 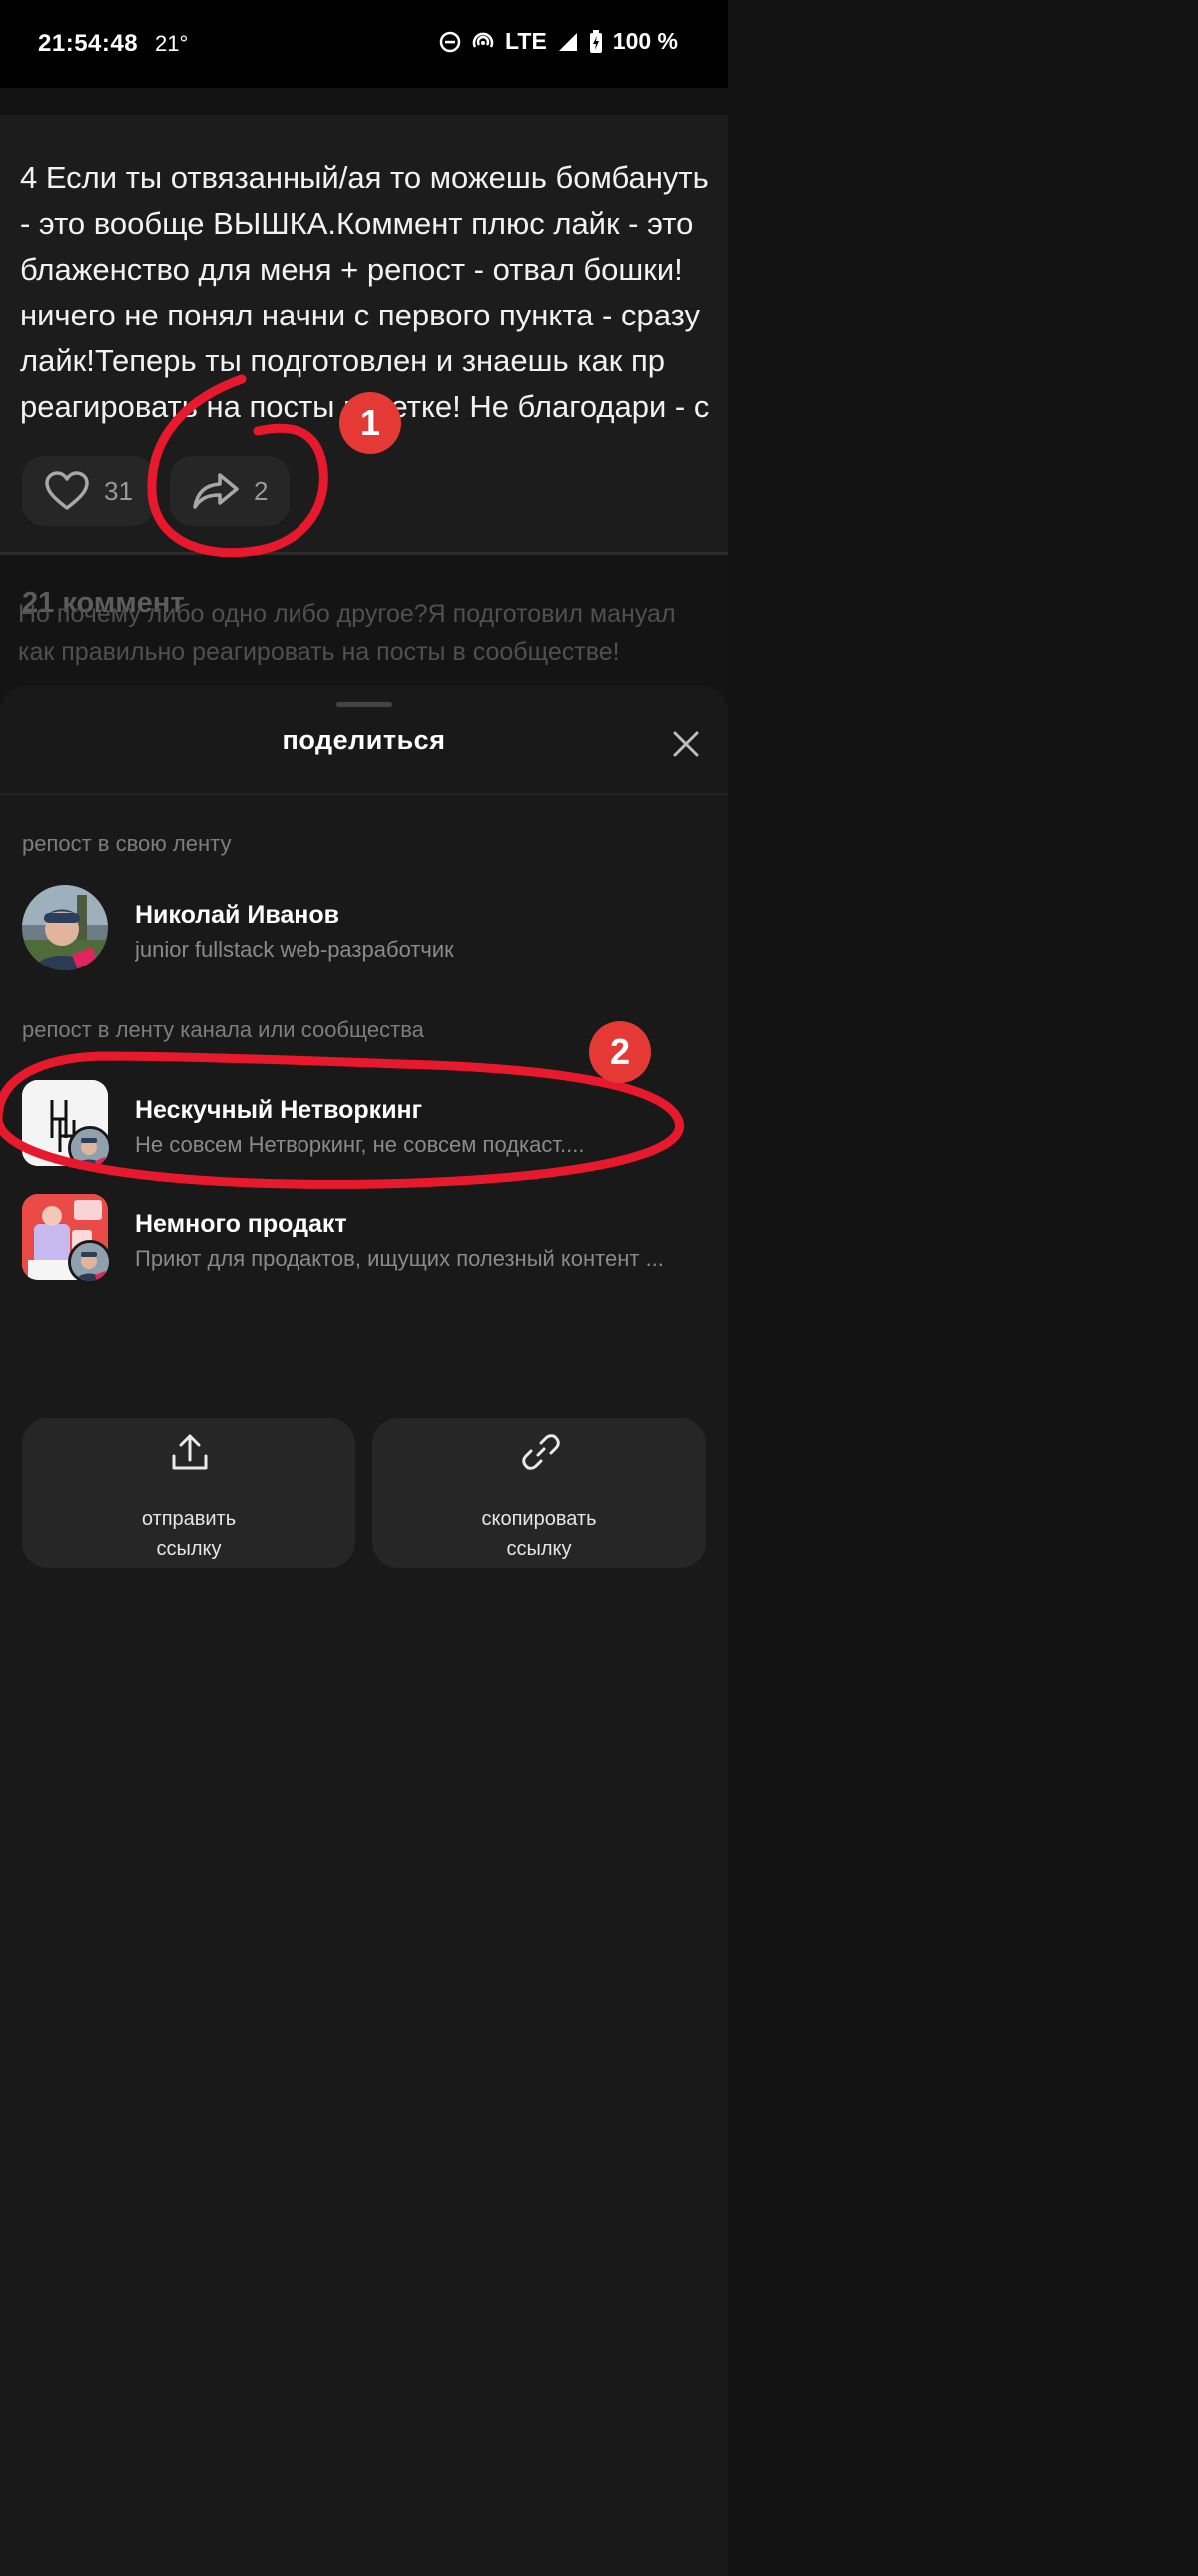 I want to click on user-subtitle: junior fullstack web-разработчик, so click(x=294, y=950).